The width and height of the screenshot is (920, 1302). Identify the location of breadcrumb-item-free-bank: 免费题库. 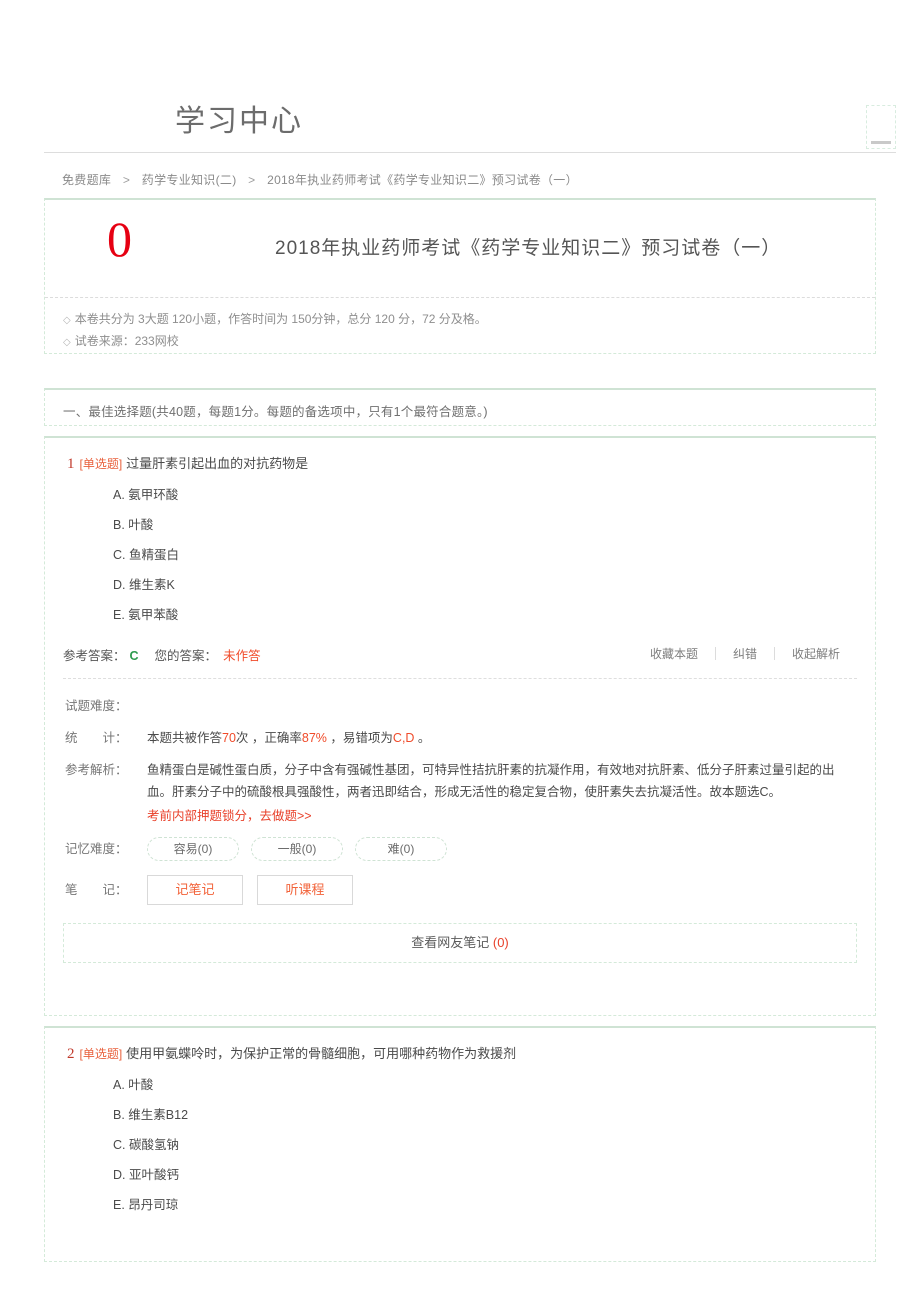
(86, 180).